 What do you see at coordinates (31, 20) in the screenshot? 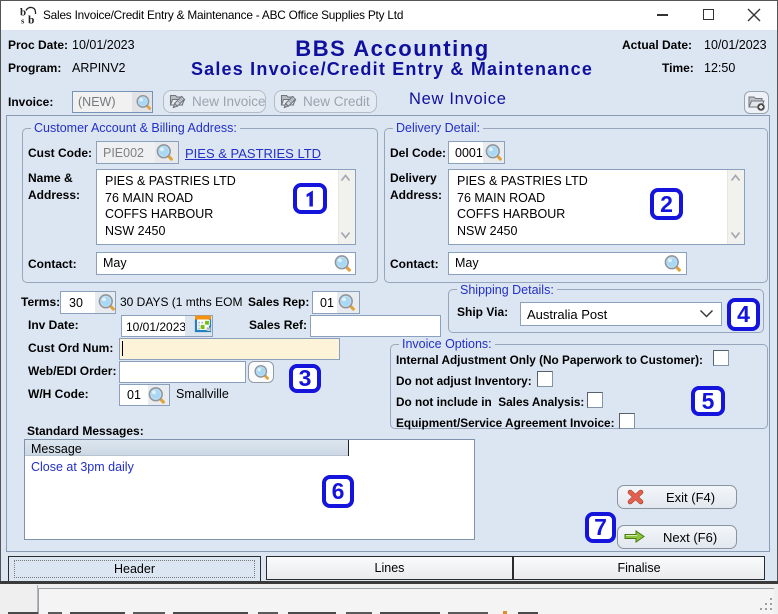
I see `svg-text: b` at bounding box center [31, 20].